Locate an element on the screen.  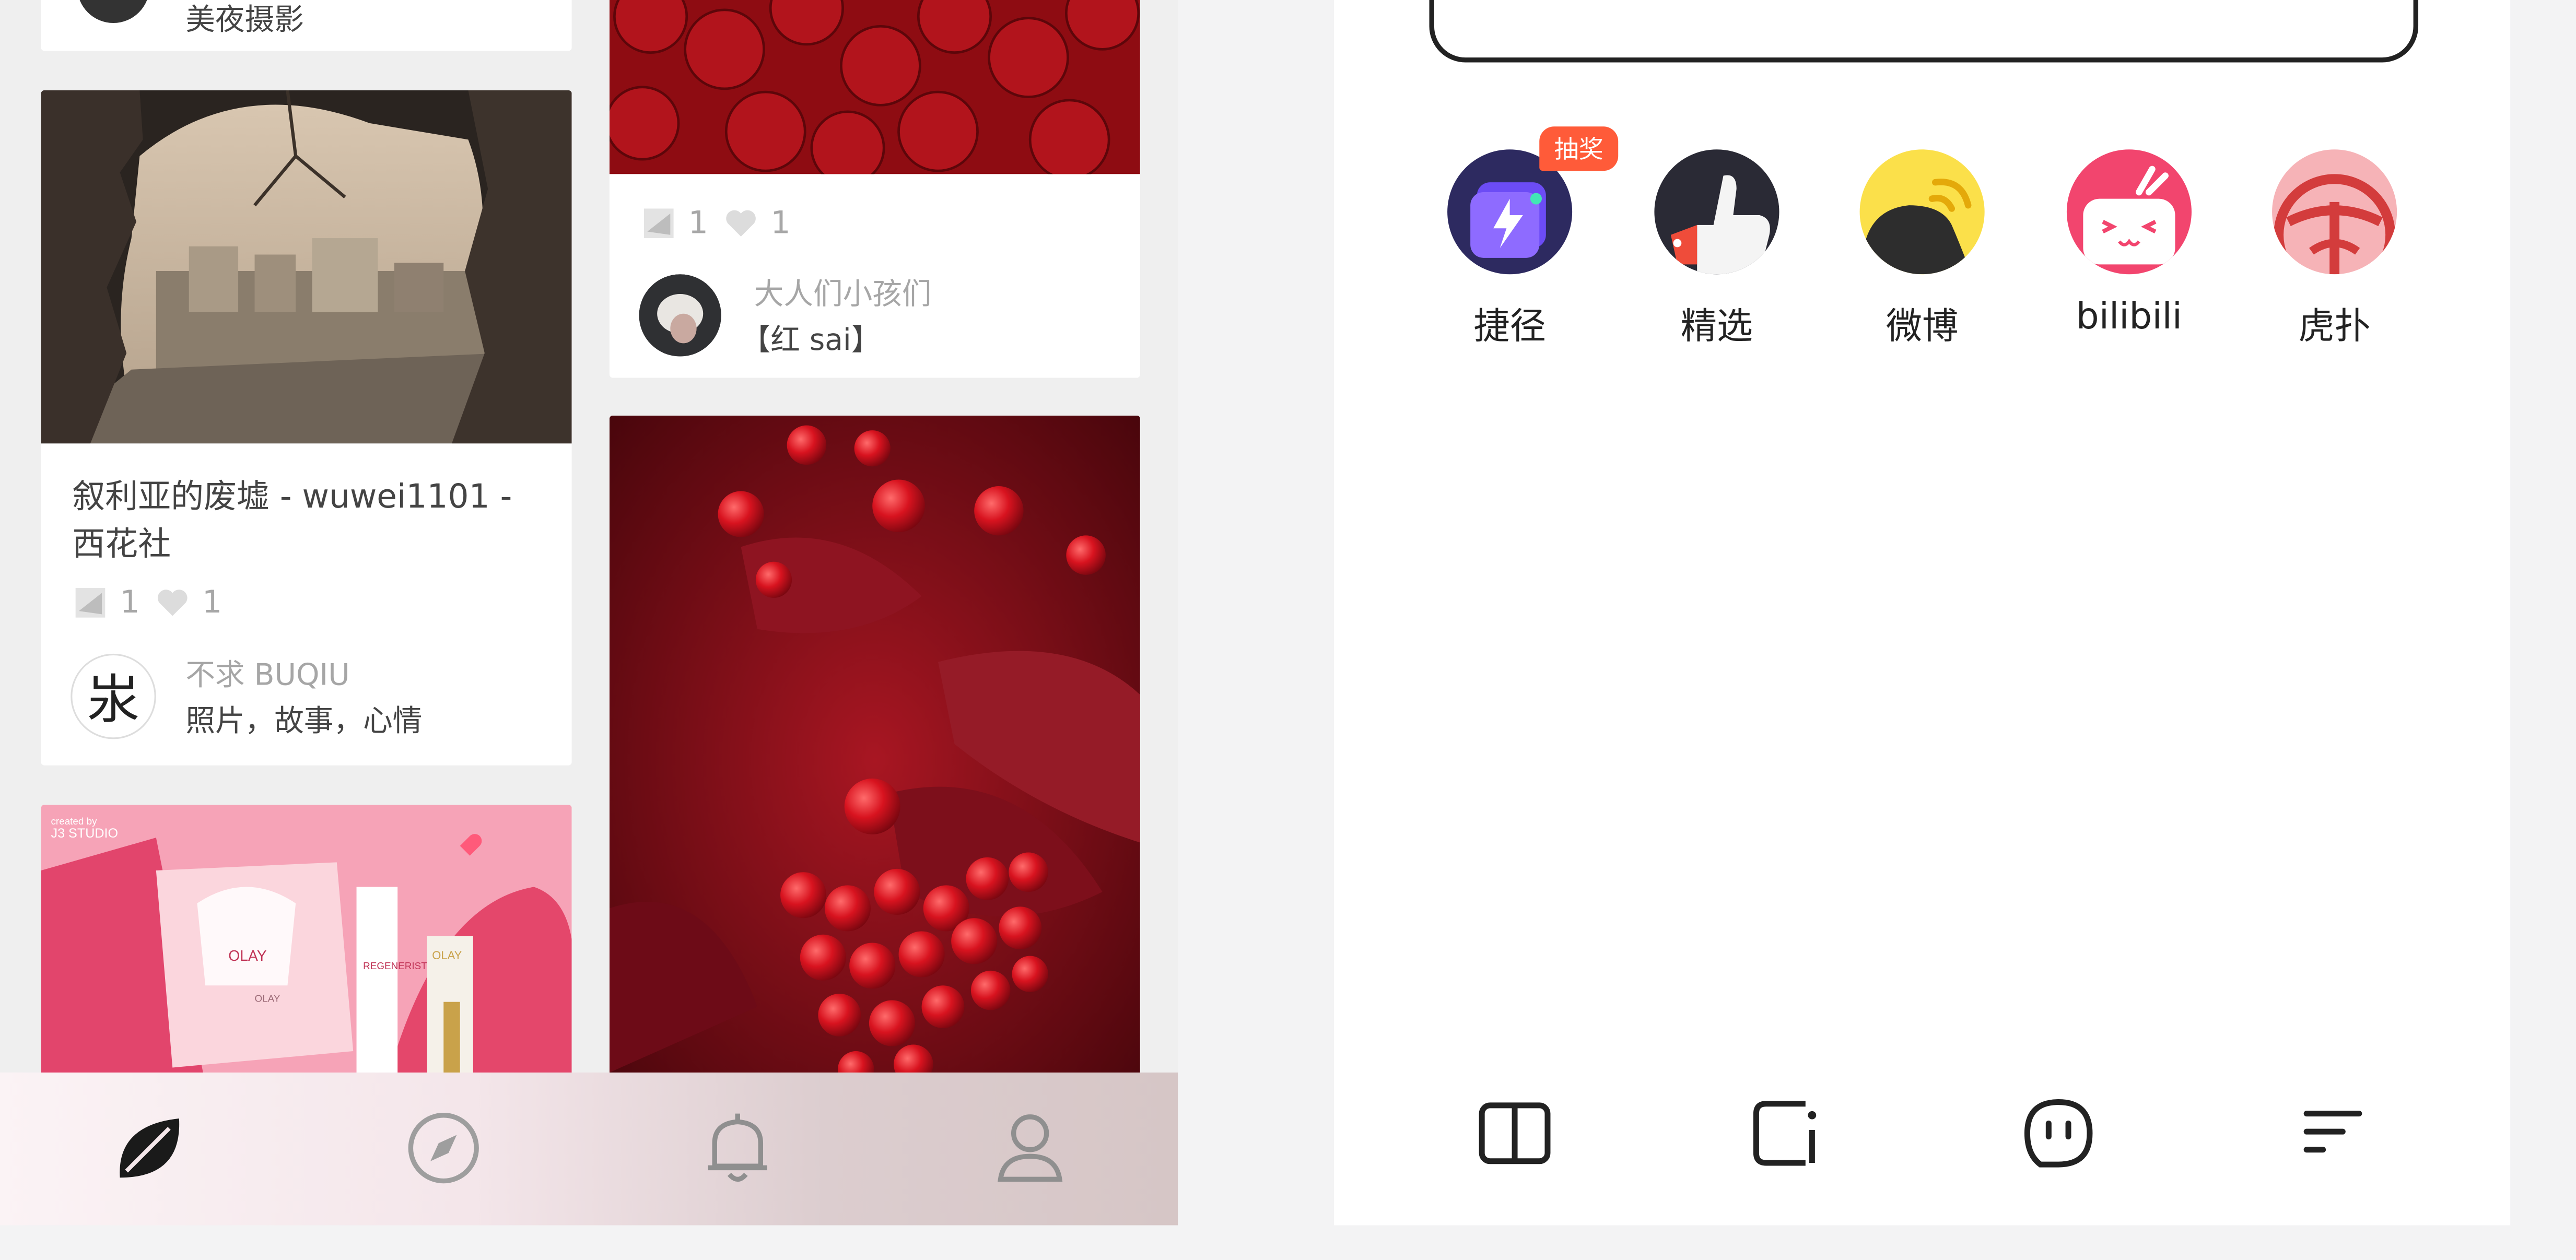
tab-notifications is located at coordinates (737, 1148).